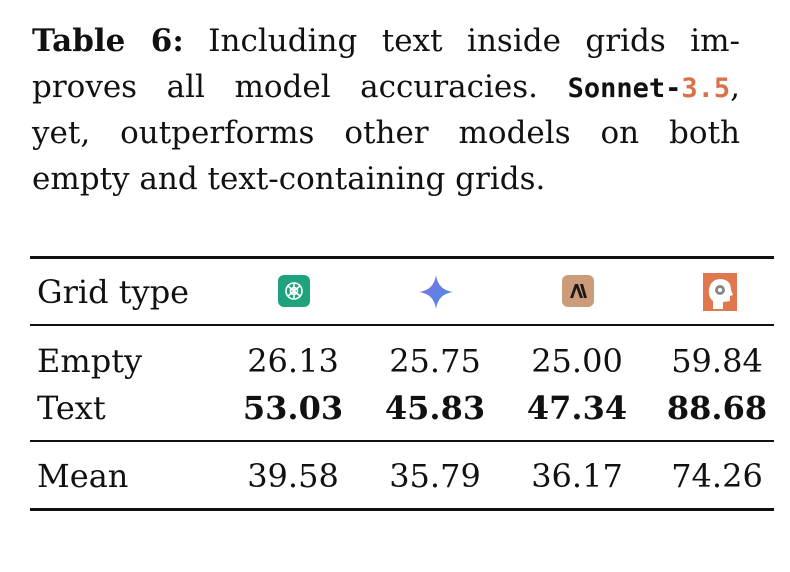  What do you see at coordinates (289, 179) in the screenshot?
I see `caption-text: empty and text-containing grids.` at bounding box center [289, 179].